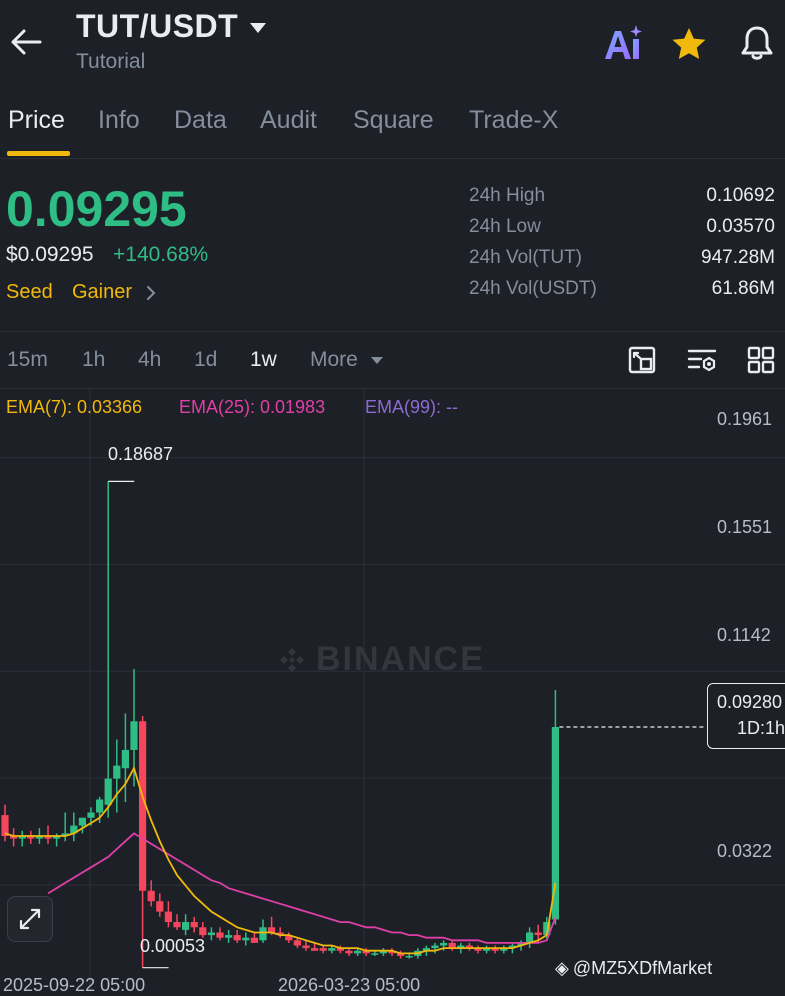 This screenshot has width=785, height=996. What do you see at coordinates (349, 985) in the screenshot?
I see `x-axis-date: 2026-03-23 05:00` at bounding box center [349, 985].